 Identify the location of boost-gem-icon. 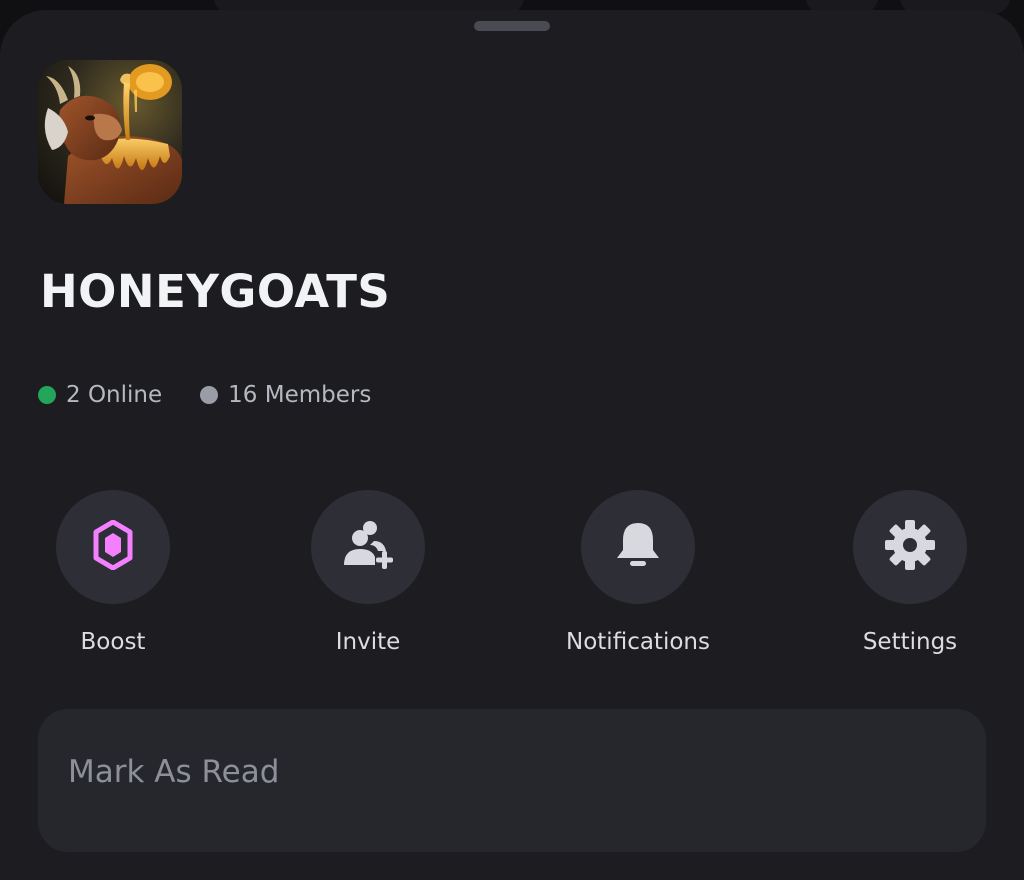
(113, 546).